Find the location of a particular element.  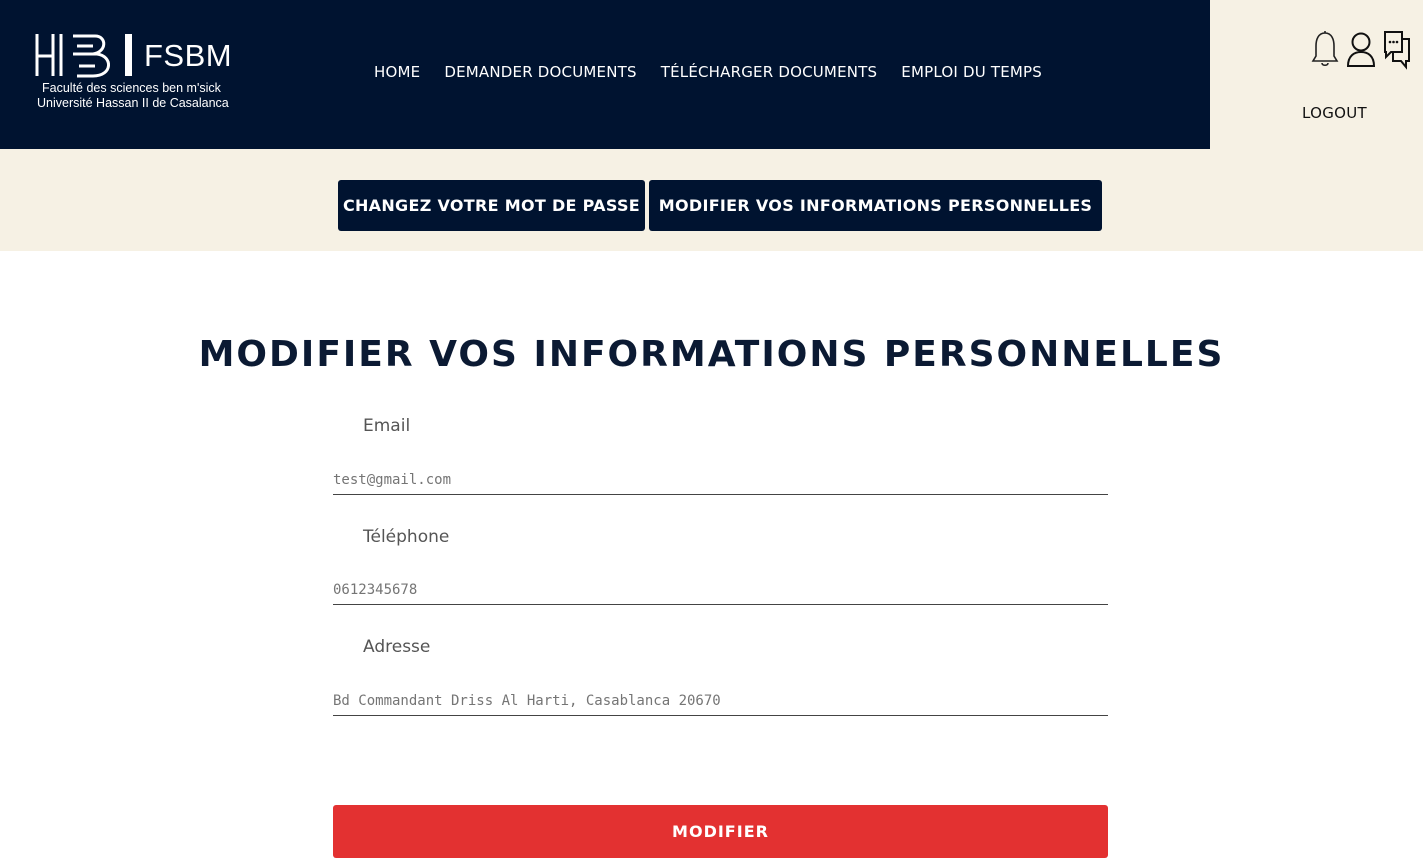

nav-emploi-du-temps: EMPLOI DU TEMPS is located at coordinates (971, 72).